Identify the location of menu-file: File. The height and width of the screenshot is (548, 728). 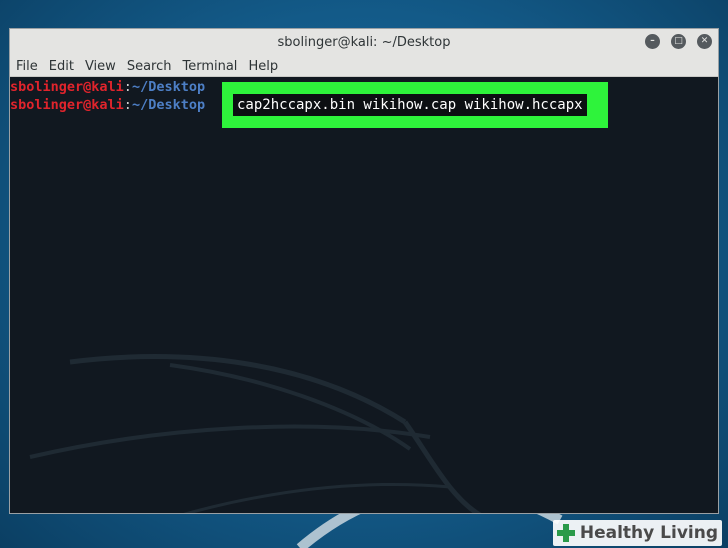
(26, 66).